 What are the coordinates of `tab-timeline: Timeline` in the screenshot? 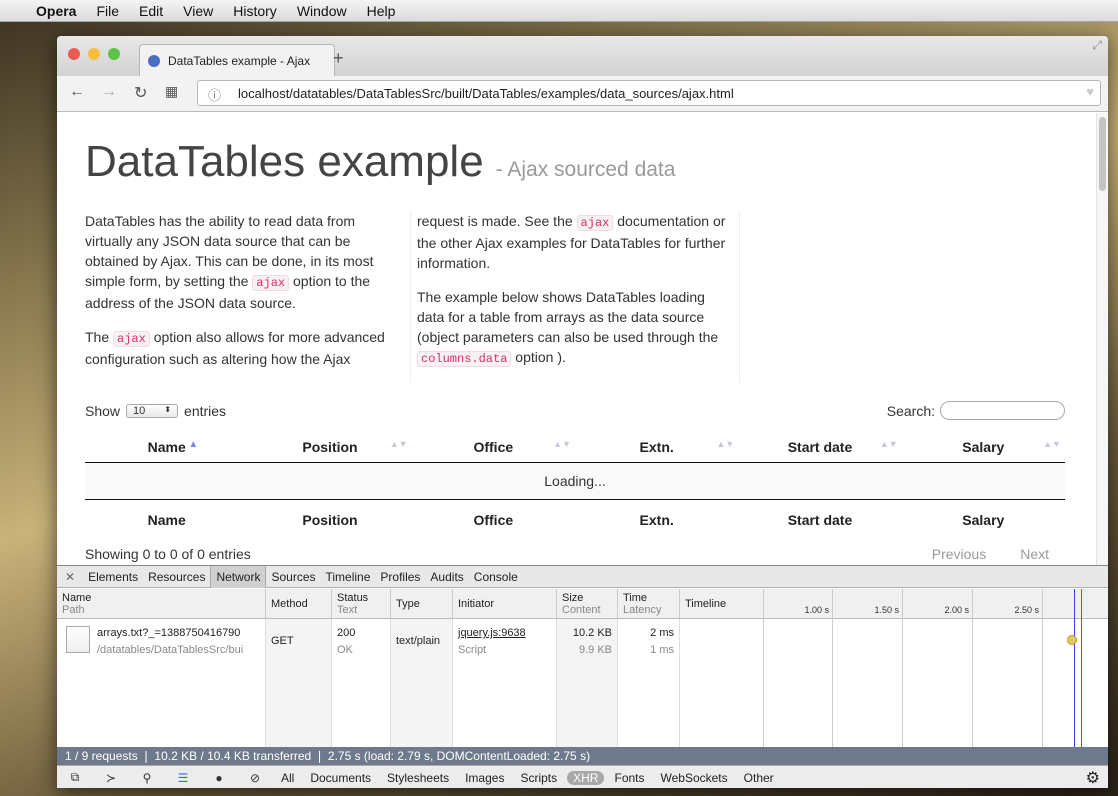 It's located at (348, 577).